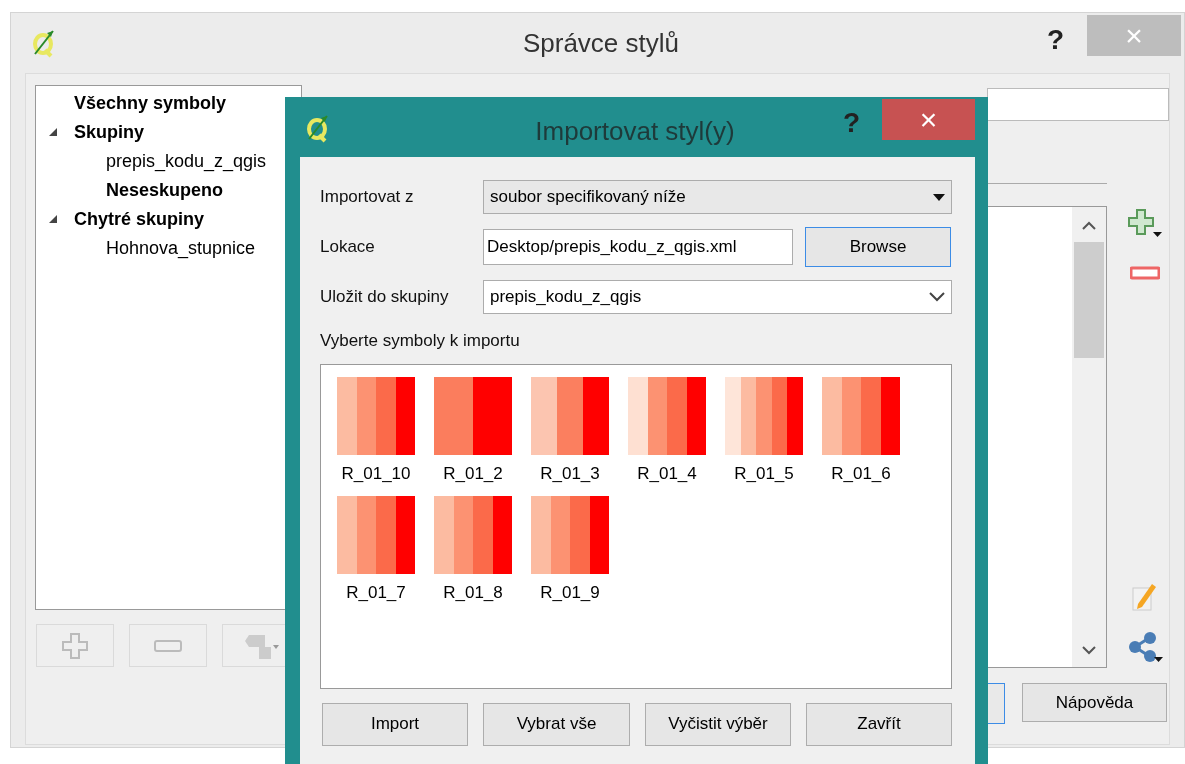 This screenshot has width=1185, height=764. Describe the element at coordinates (570, 593) in the screenshot. I see `symbol-name: R_01_9` at that location.